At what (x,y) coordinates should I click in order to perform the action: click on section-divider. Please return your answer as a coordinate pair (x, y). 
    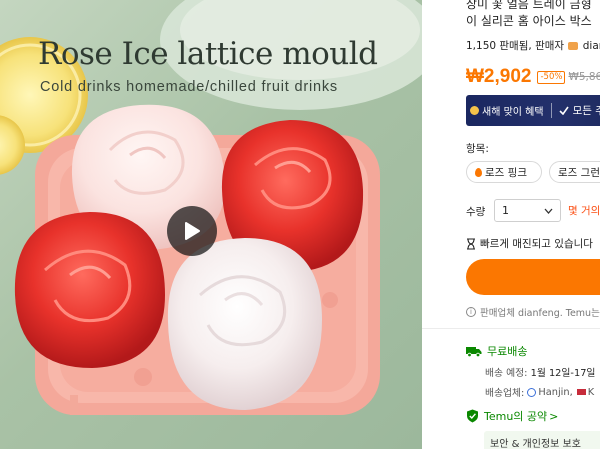
    Looking at the image, I should click on (511, 328).